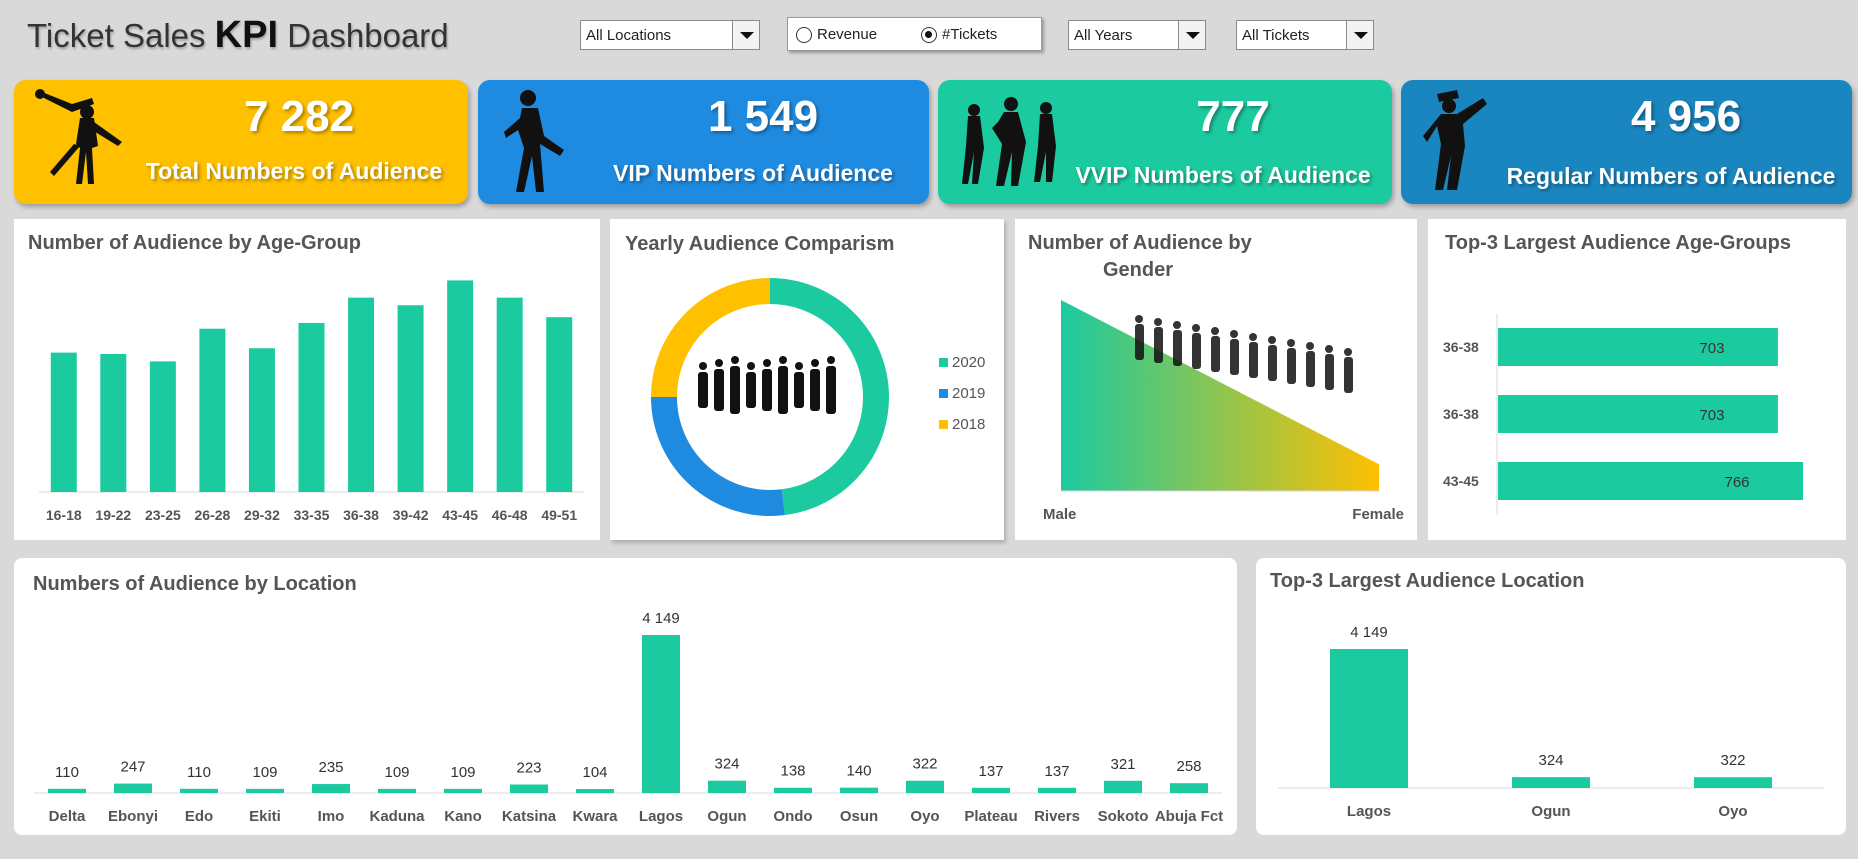  I want to click on kpi-regular-label: Regular Numbers of Audience, so click(1671, 176).